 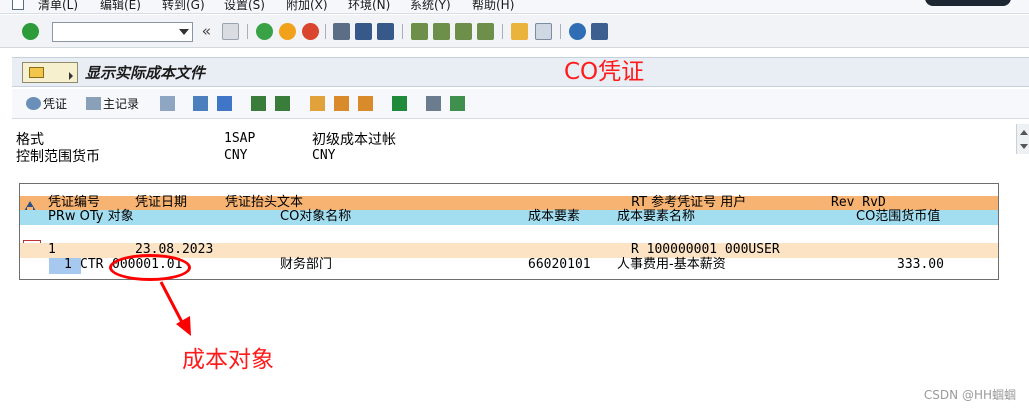 What do you see at coordinates (554, 217) in the screenshot?
I see `col-cost-element: 成本要素` at bounding box center [554, 217].